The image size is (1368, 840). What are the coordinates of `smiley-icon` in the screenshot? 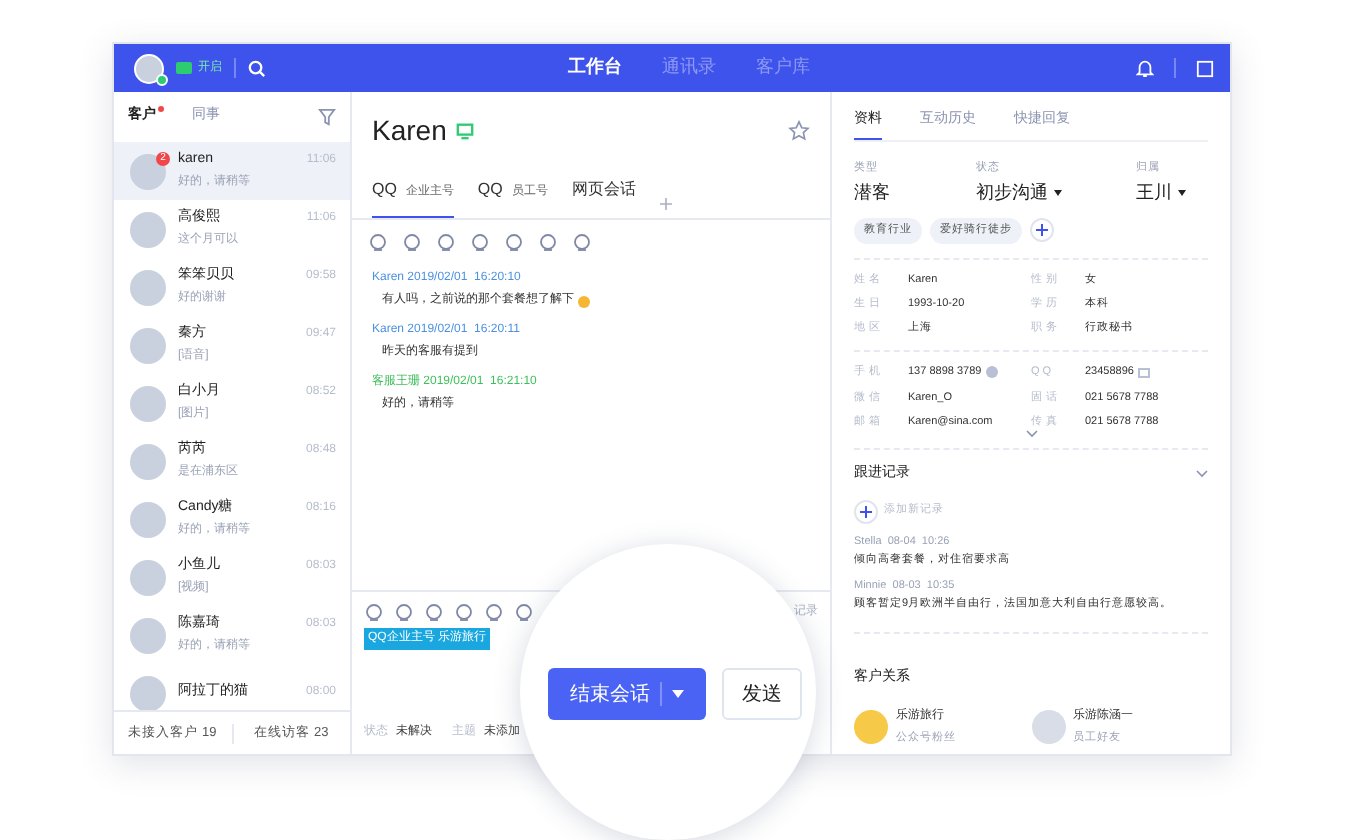 It's located at (584, 301).